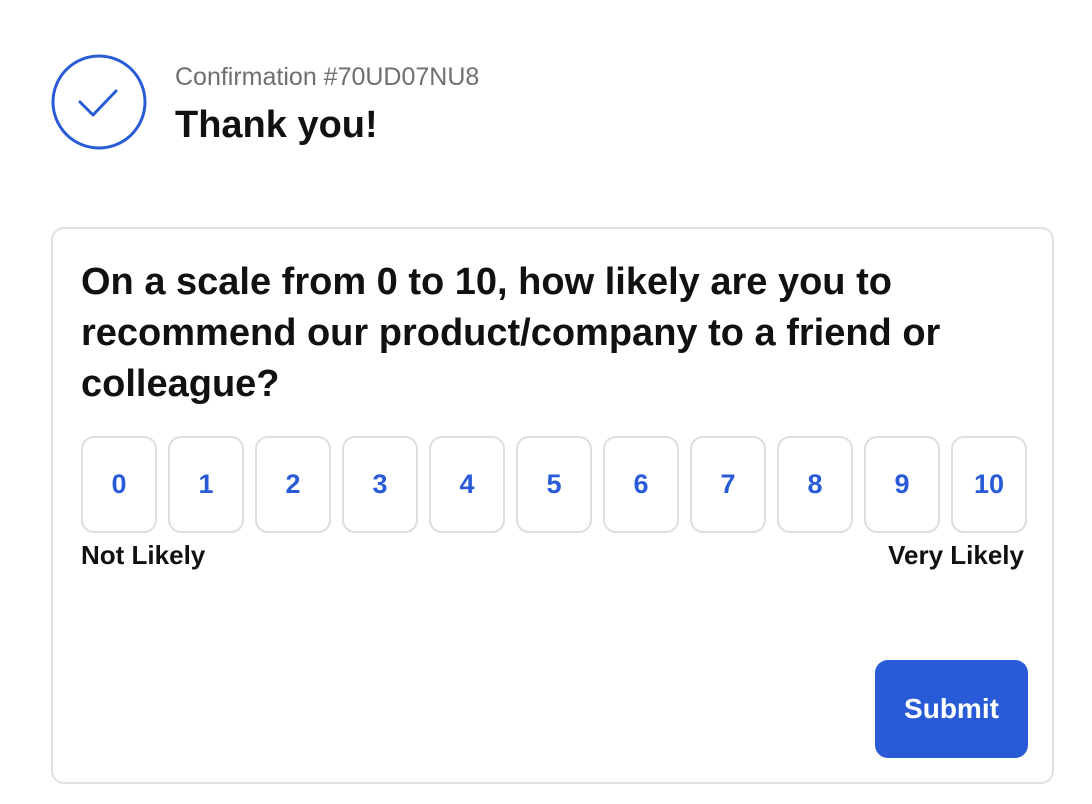 The height and width of the screenshot is (804, 1092). Describe the element at coordinates (467, 484) in the screenshot. I see `rating-option-4: 4` at that location.